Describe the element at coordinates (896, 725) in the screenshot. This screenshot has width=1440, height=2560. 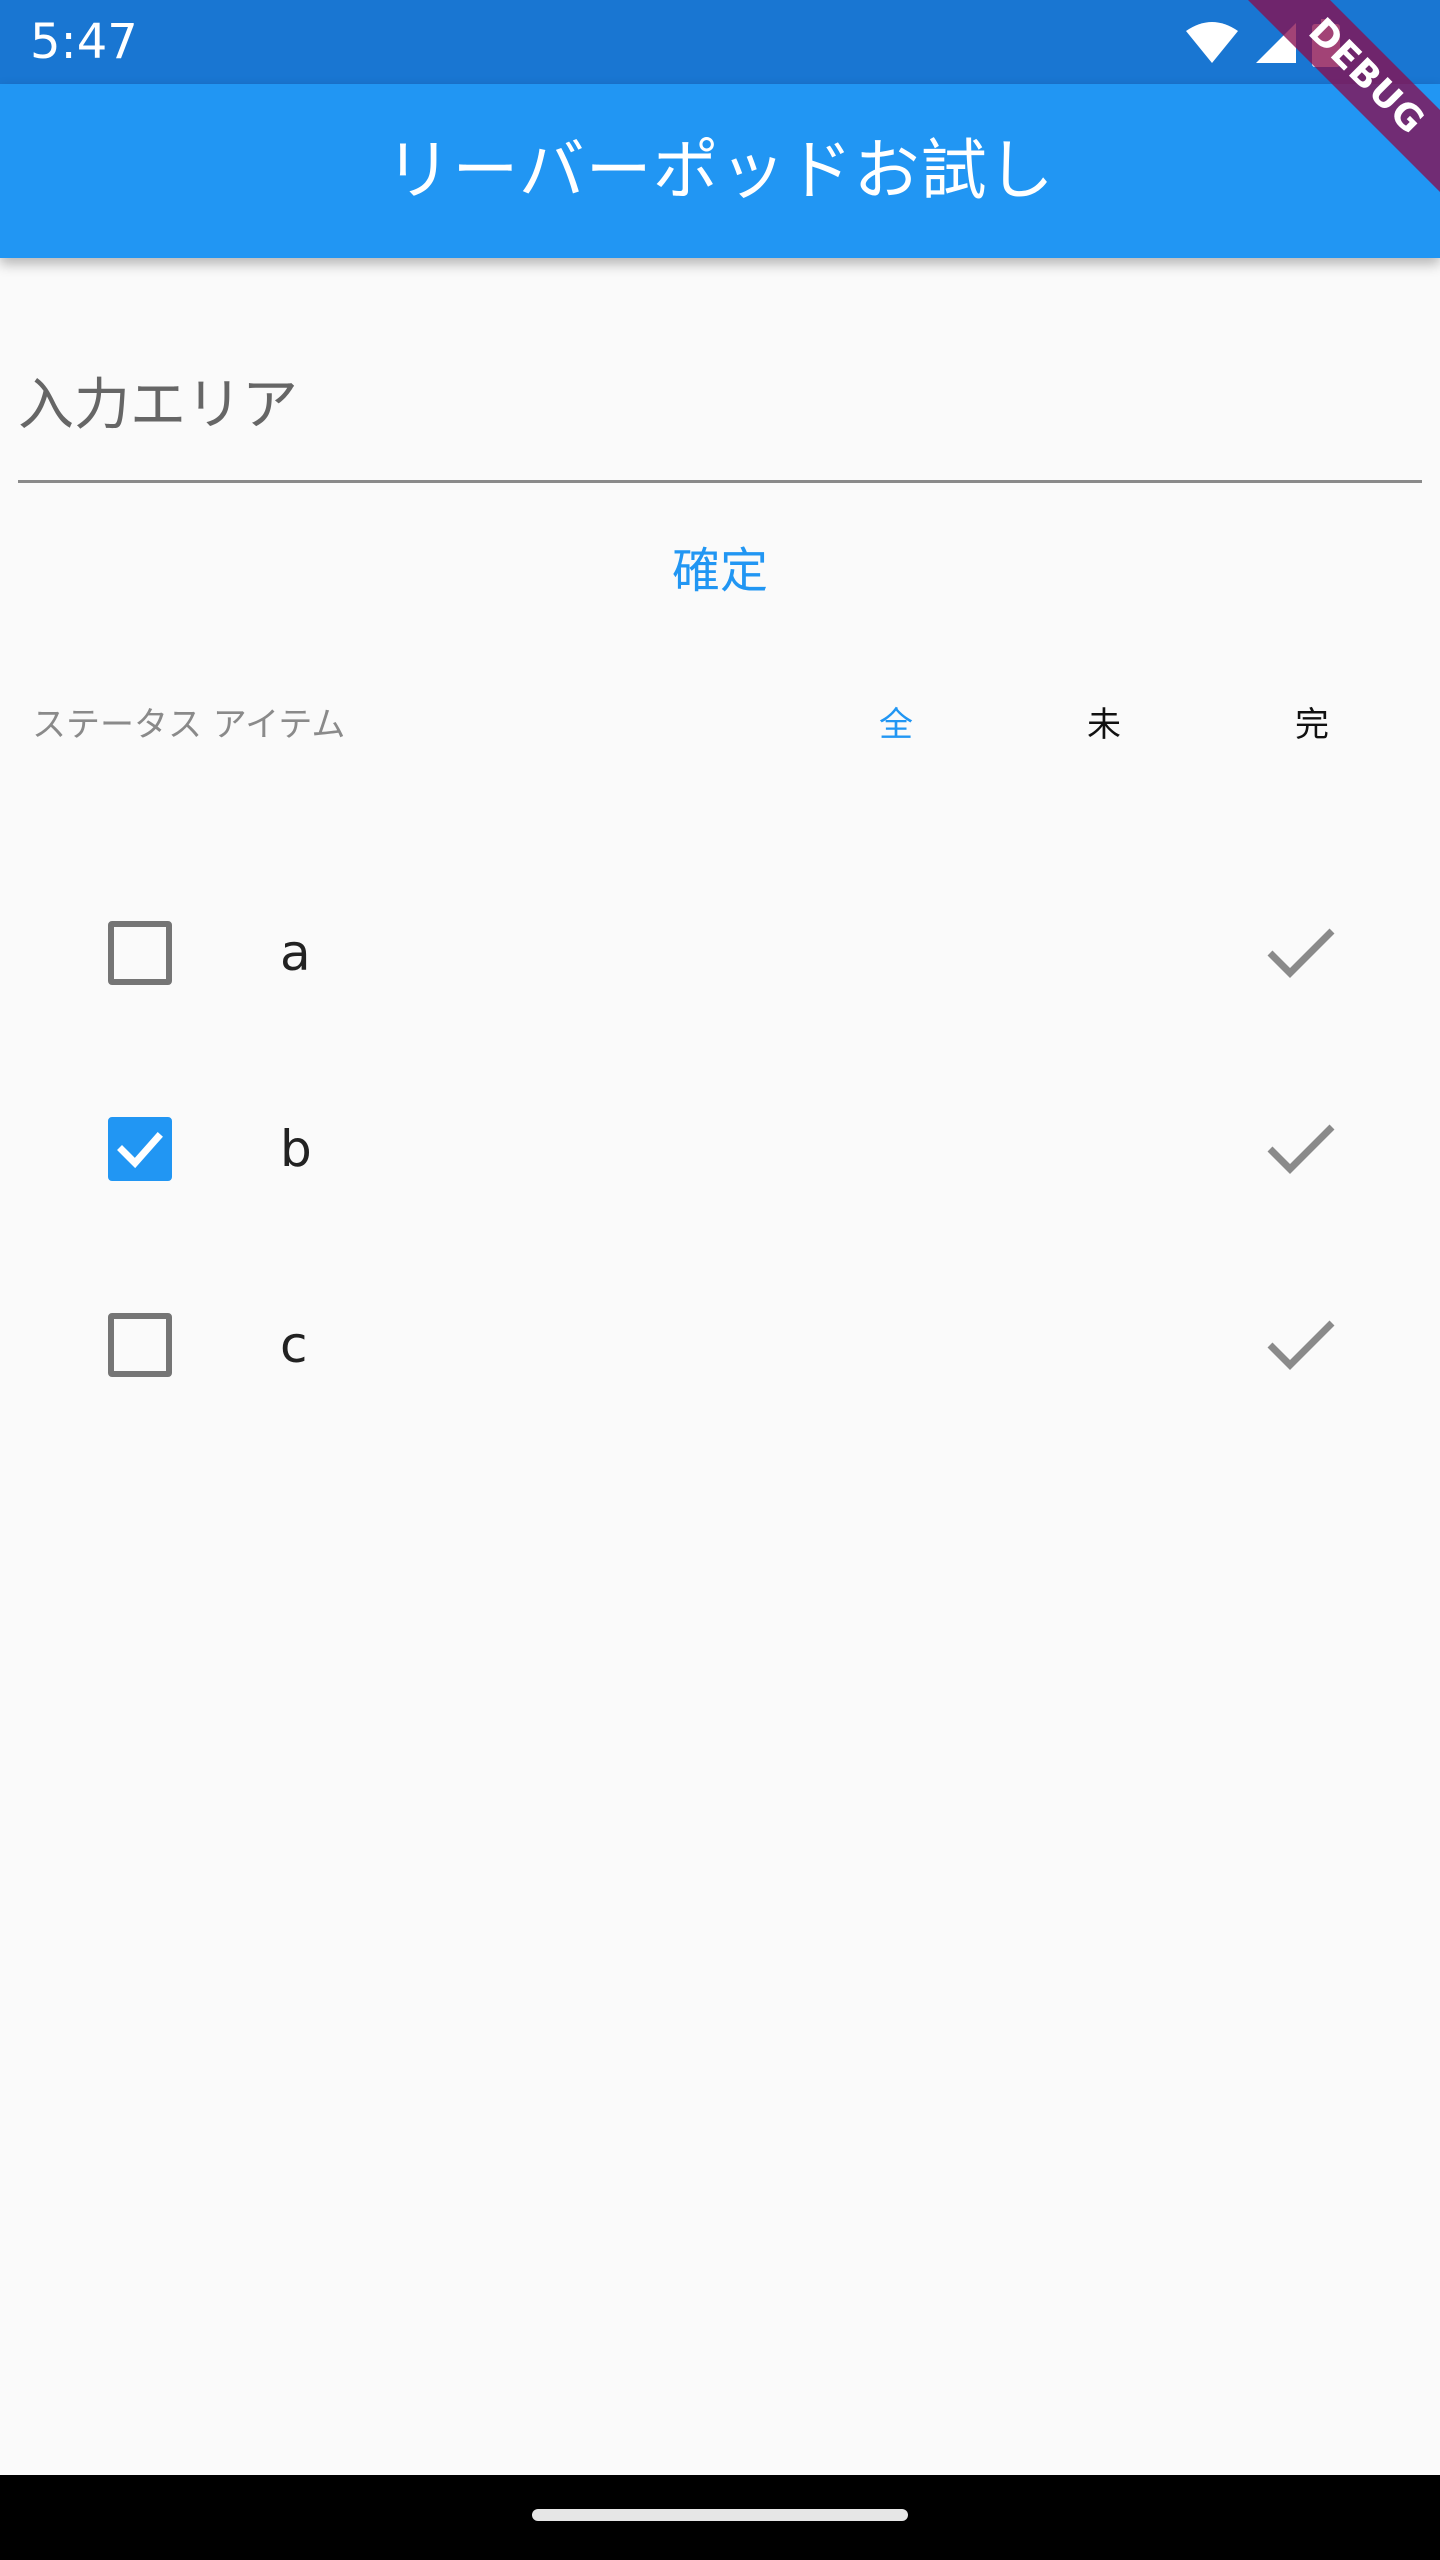
I see `filter-tab-all: 全` at that location.